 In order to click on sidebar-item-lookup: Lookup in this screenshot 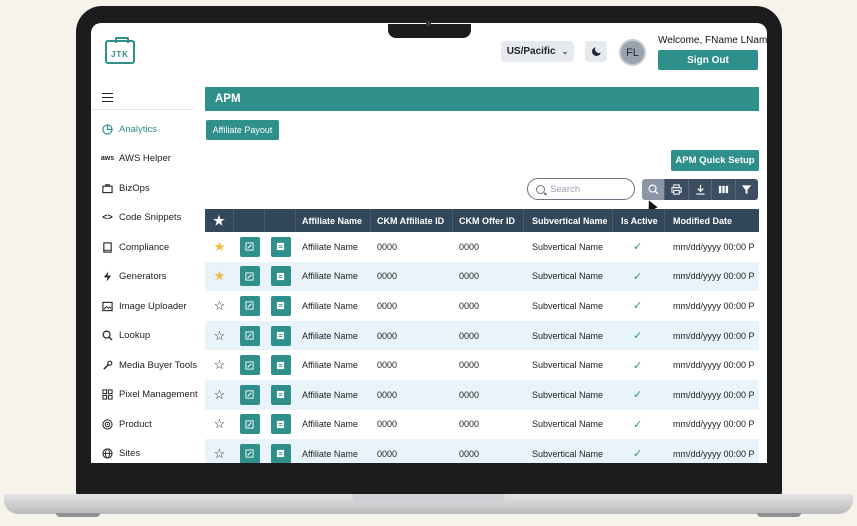, I will do `click(126, 335)`.